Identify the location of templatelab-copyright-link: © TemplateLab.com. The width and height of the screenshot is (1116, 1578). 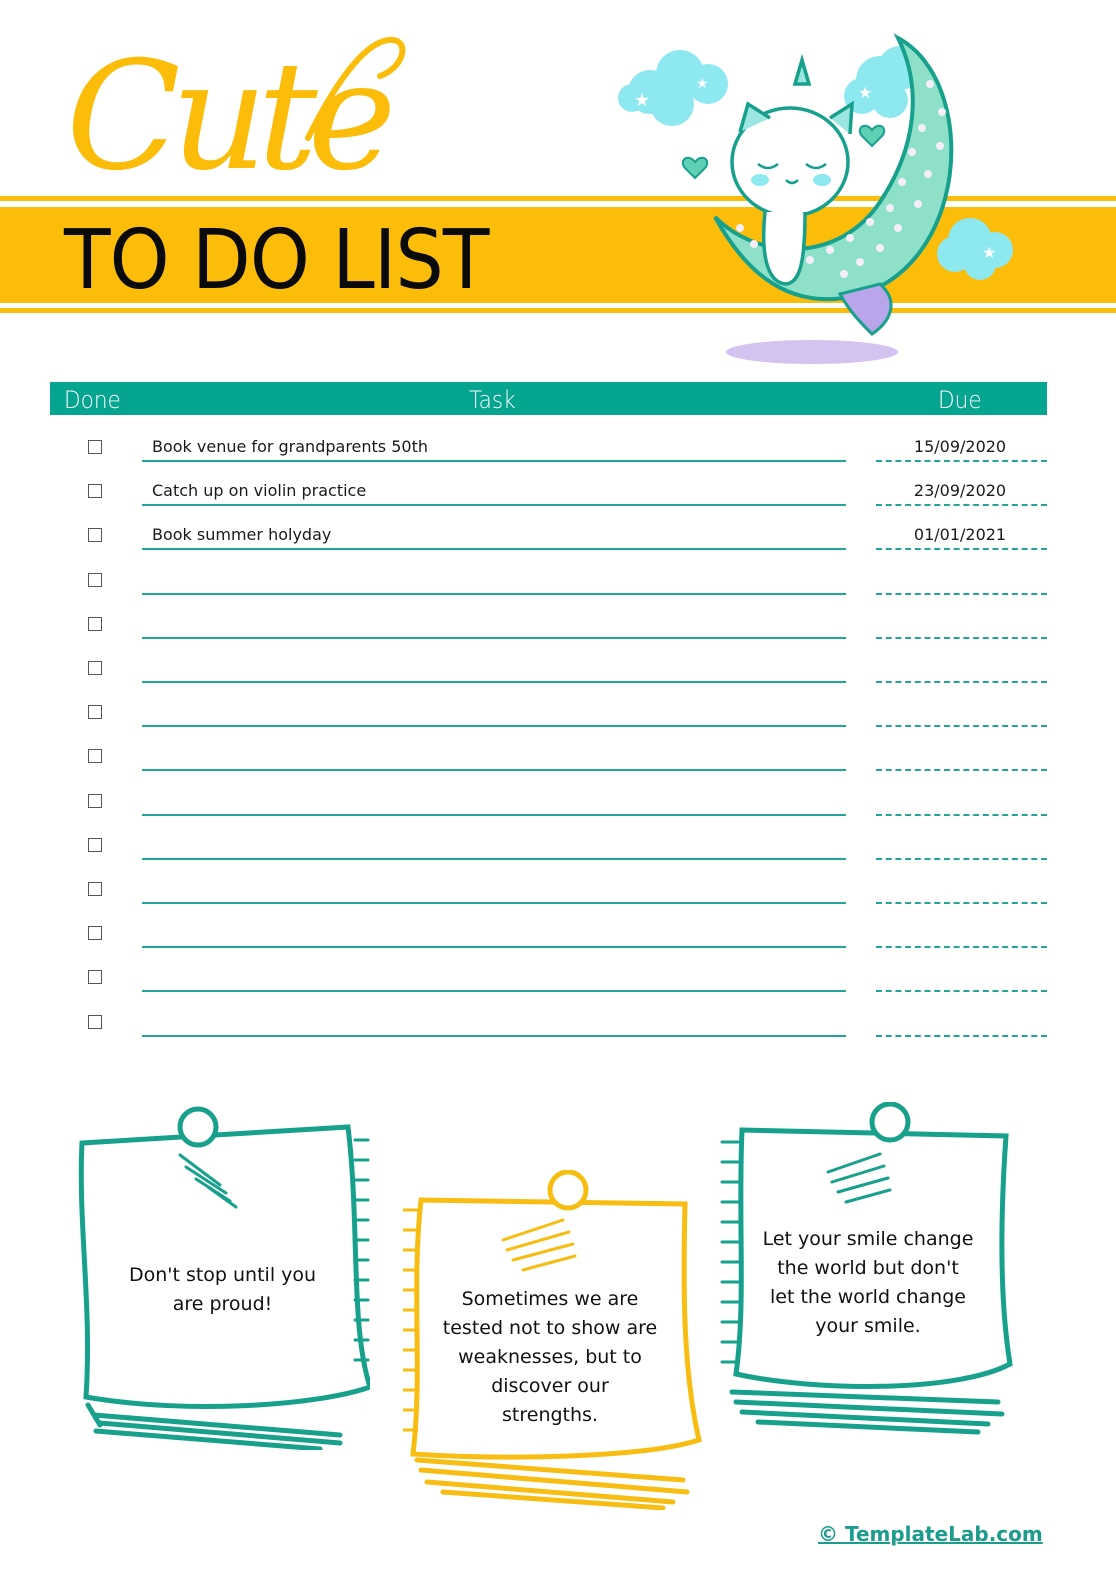
(930, 1534).